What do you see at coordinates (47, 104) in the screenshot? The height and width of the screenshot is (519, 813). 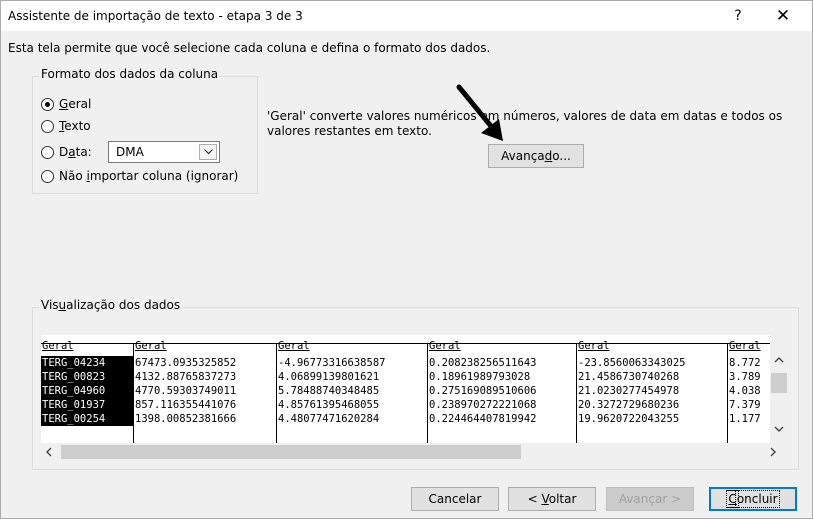 I see `radio-general-indicator` at bounding box center [47, 104].